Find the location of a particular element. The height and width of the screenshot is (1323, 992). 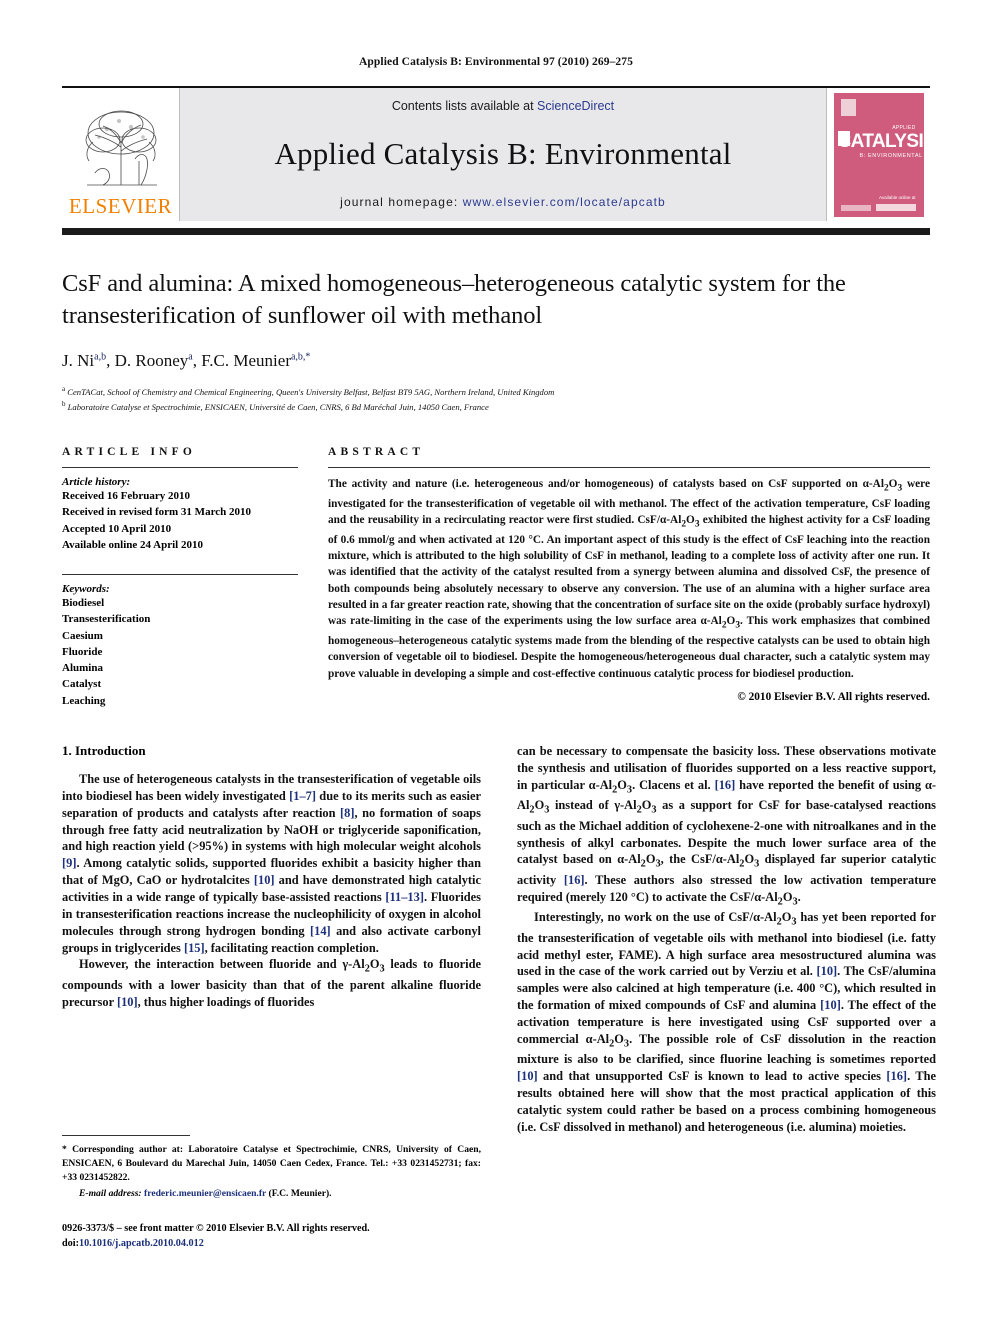

cover-footer-note: Available online at is located at coordinates (897, 197).